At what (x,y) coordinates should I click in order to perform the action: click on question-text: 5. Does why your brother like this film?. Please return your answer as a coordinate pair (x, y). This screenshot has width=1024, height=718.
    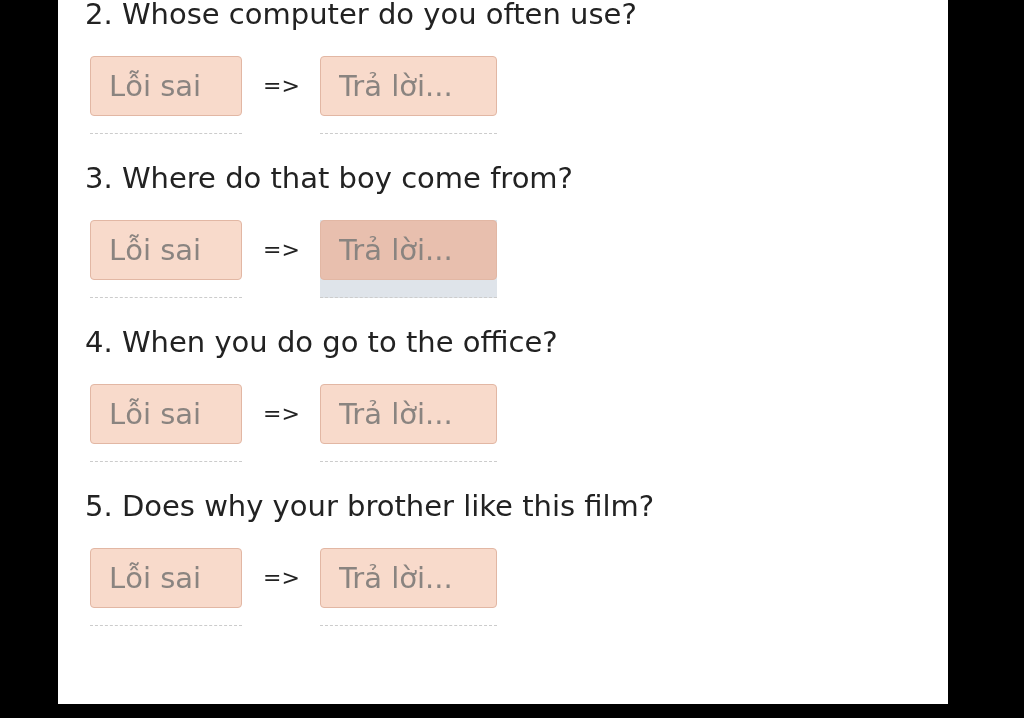
    Looking at the image, I should click on (370, 506).